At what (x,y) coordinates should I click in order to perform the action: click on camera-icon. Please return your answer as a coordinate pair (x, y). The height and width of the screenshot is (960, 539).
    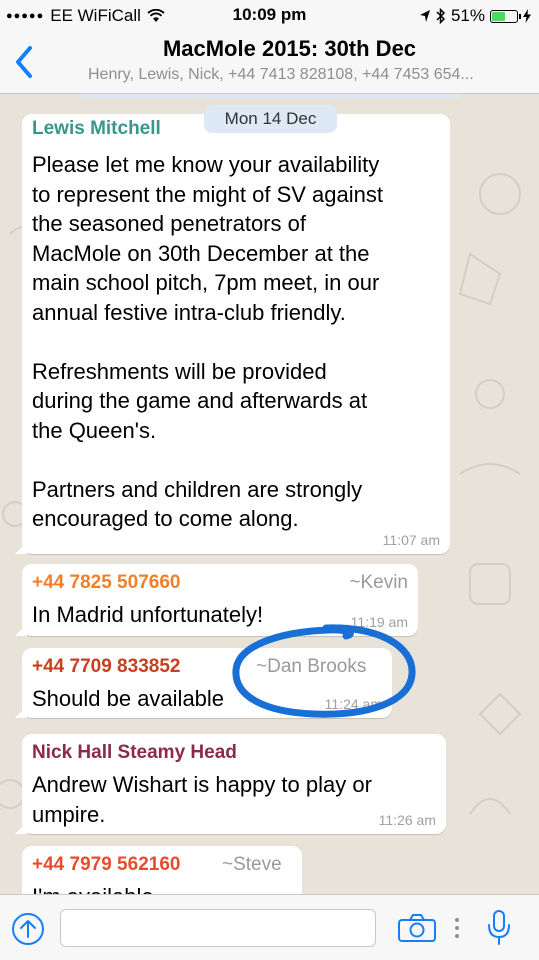
    Looking at the image, I should click on (417, 928).